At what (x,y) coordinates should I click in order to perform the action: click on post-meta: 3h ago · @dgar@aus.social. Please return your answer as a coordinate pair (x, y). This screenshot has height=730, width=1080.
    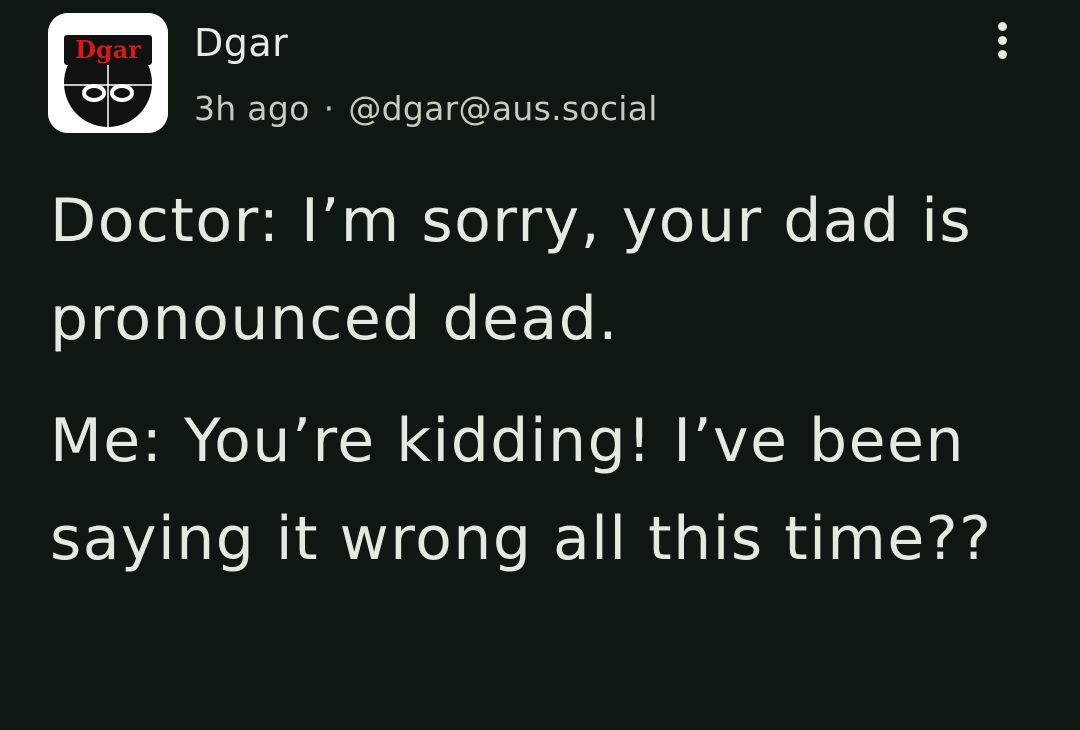
    Looking at the image, I should click on (426, 109).